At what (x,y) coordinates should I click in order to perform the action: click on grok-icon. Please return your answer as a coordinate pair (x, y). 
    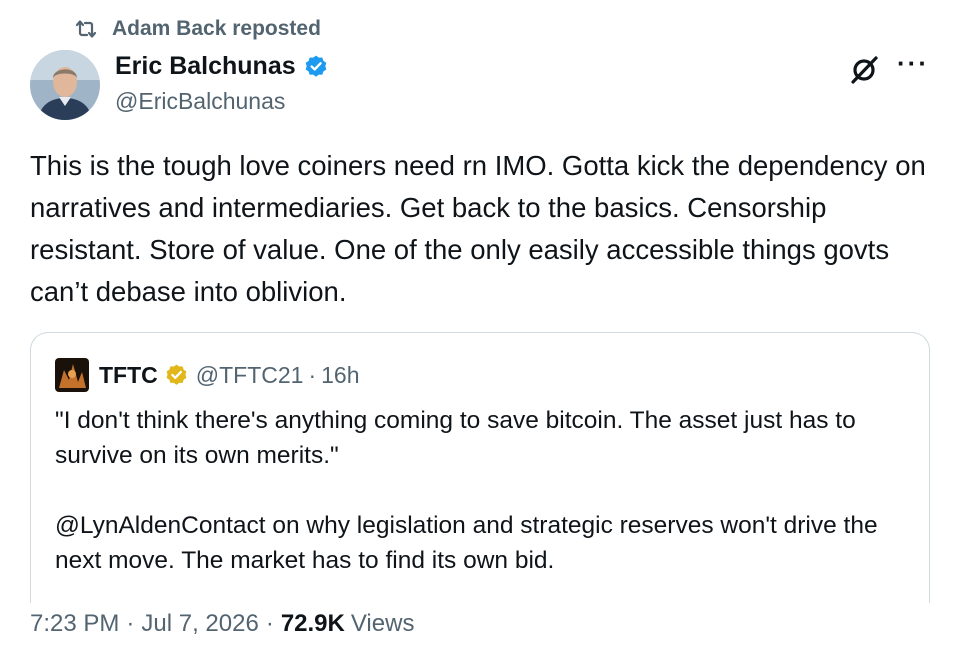
    Looking at the image, I should click on (864, 72).